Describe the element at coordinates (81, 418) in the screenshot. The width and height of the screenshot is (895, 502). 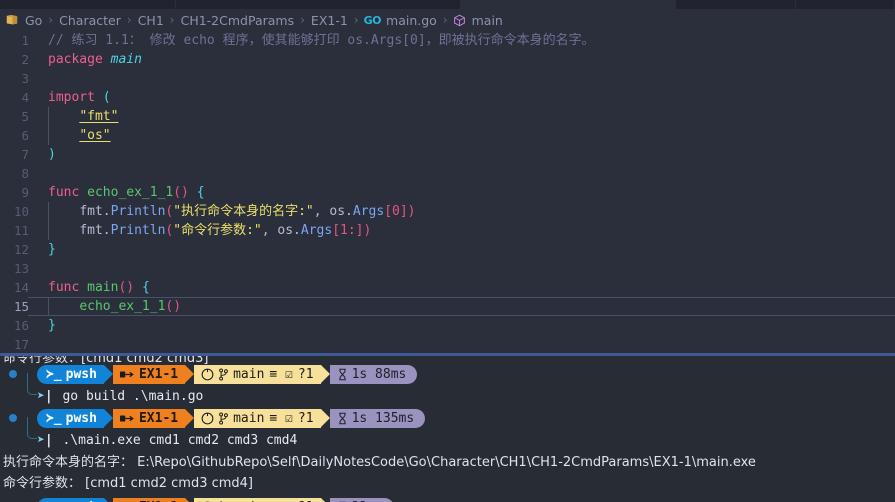
I see `prompt-shell-label: pwsh` at that location.